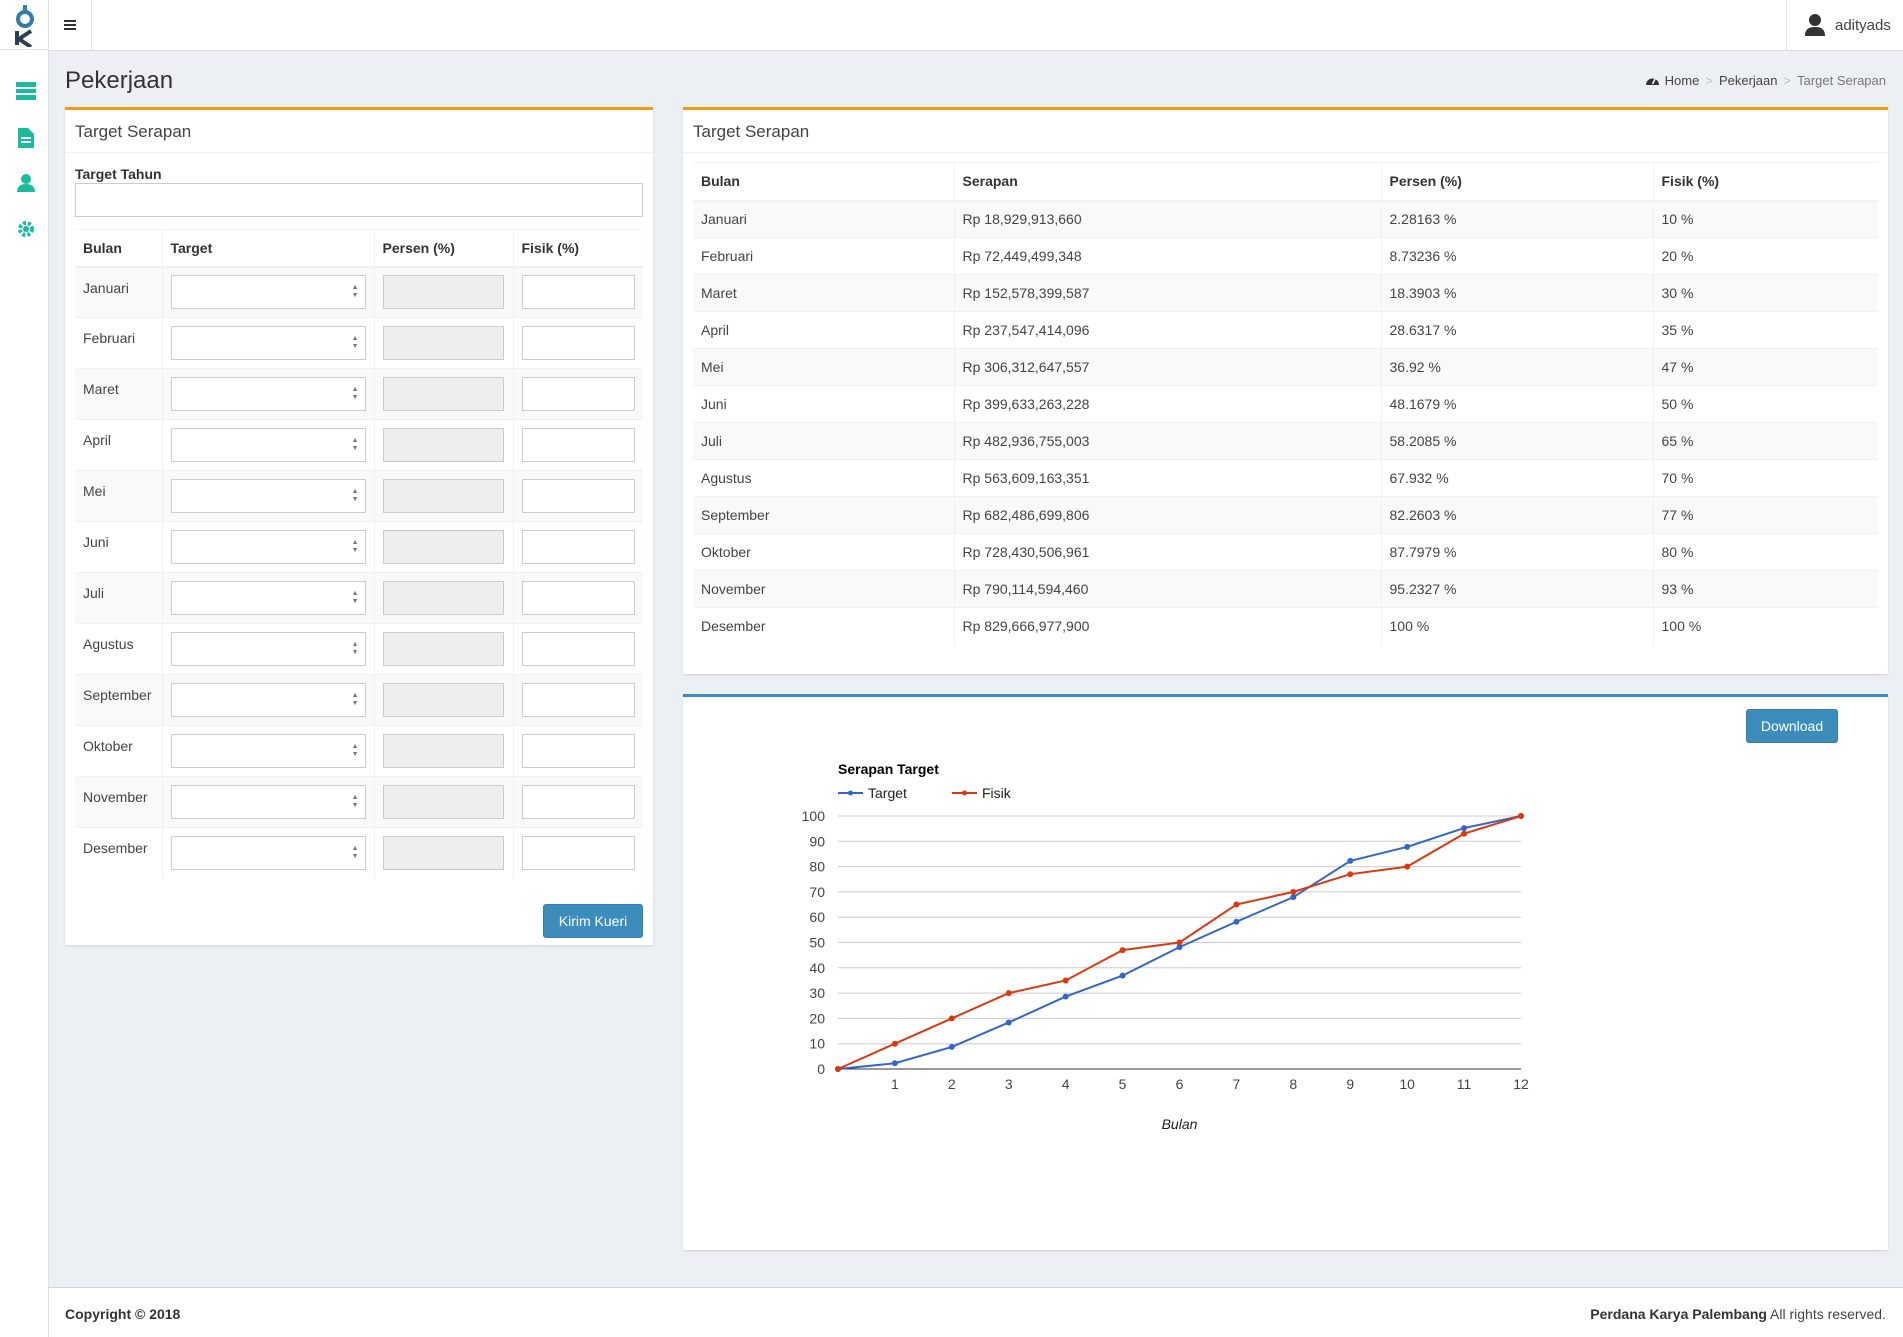 The image size is (1903, 1337). What do you see at coordinates (1167, 441) in the screenshot?
I see `serapan-cell: Rp 482,936,755,003` at bounding box center [1167, 441].